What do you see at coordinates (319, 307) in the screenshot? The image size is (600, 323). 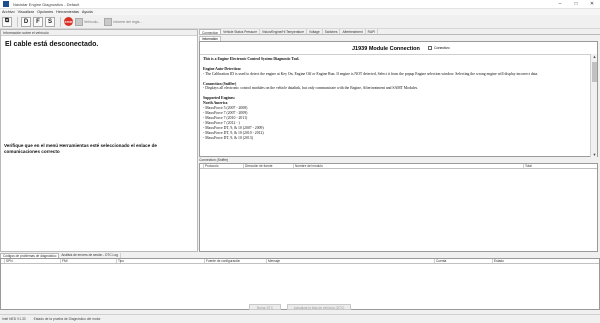 I see `refresh-dtc-button: Actualizar la lista de vehículo (DTC)` at bounding box center [319, 307].